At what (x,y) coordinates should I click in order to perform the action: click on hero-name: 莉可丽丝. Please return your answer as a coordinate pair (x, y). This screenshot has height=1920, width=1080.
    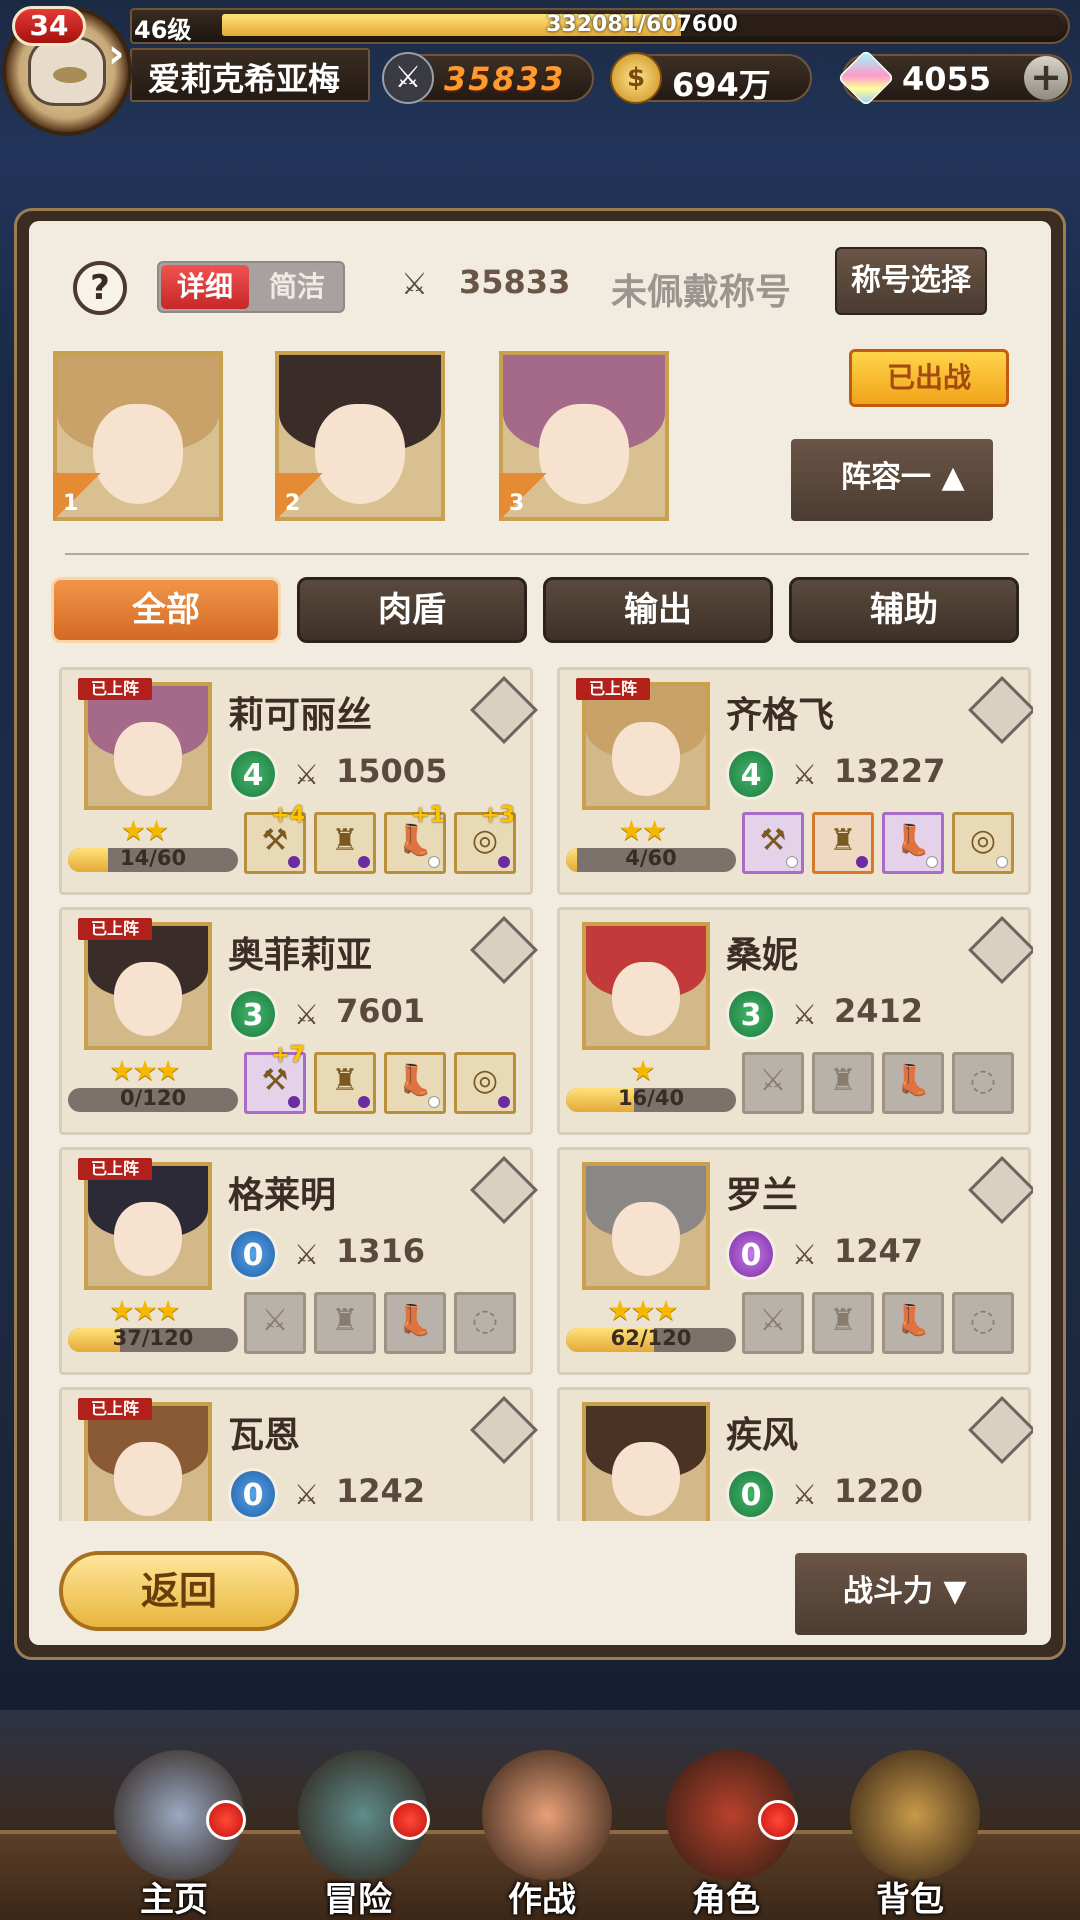
    Looking at the image, I should click on (300, 715).